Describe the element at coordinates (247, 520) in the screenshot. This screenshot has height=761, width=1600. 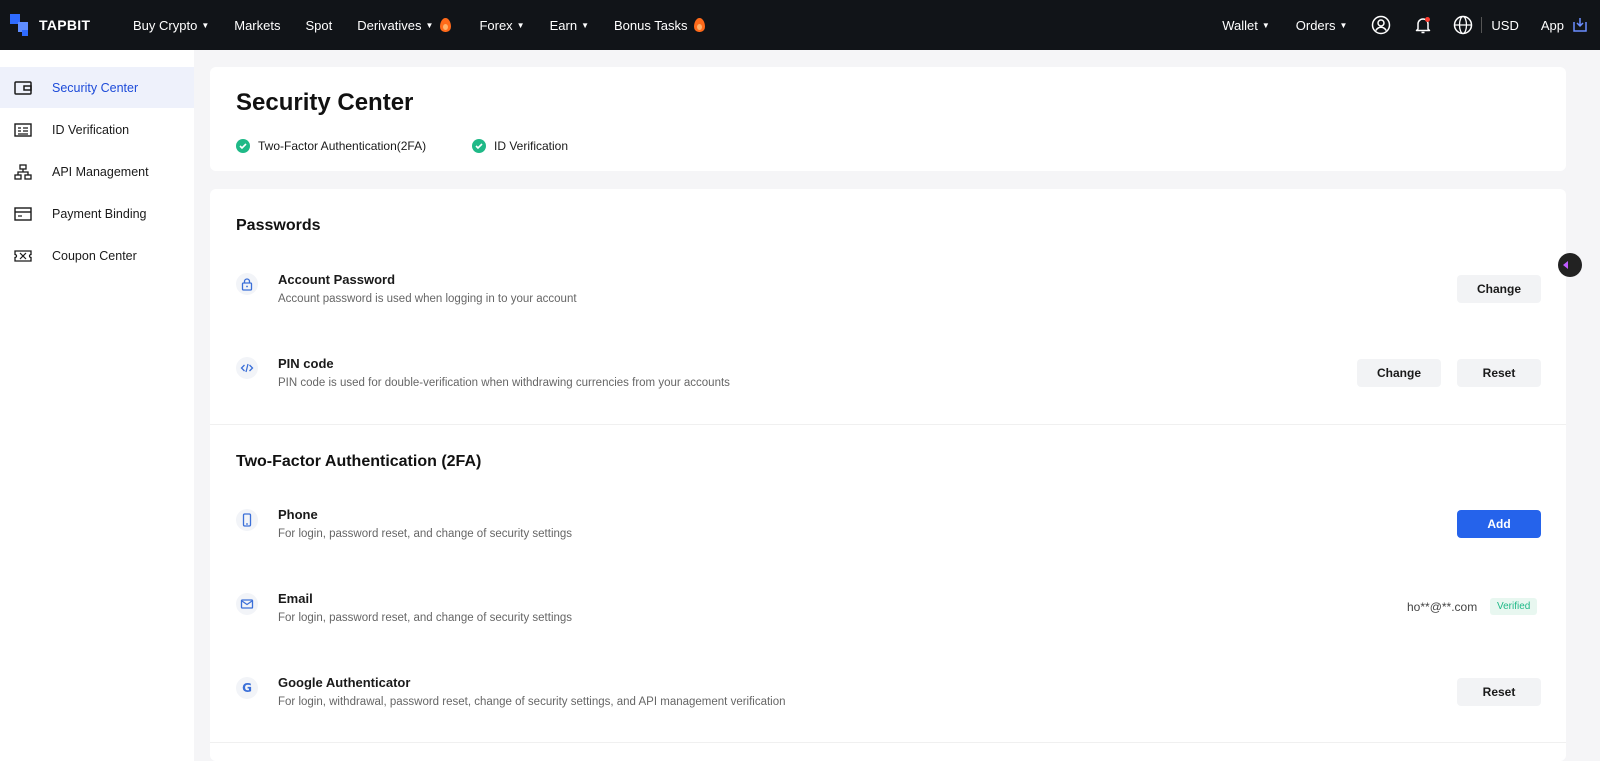
I see `phone-icon` at that location.